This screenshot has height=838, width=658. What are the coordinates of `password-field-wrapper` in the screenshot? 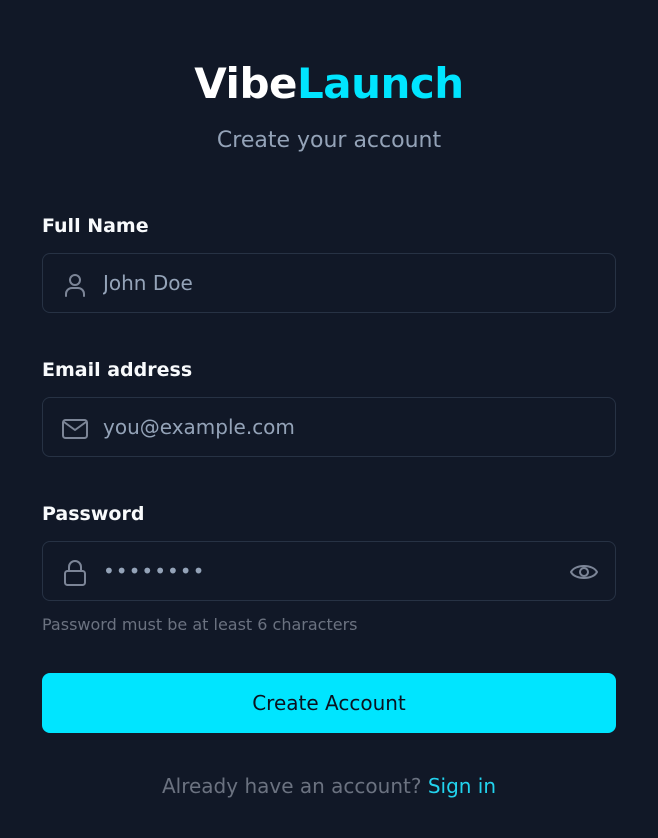 It's located at (329, 571).